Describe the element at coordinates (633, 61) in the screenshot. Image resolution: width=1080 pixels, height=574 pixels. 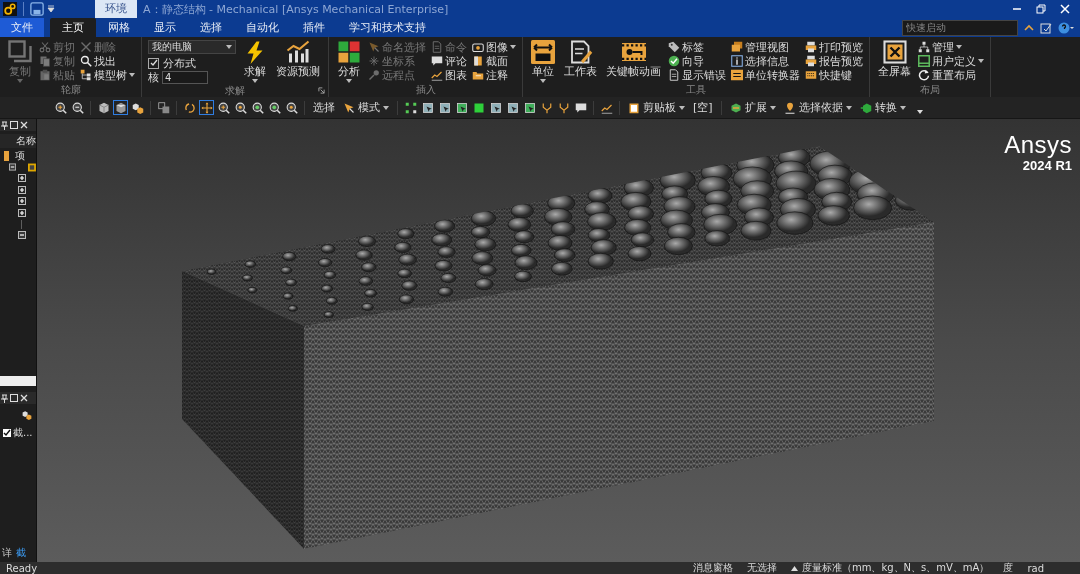
I see `ribbon-button: 关键帧动画` at that location.